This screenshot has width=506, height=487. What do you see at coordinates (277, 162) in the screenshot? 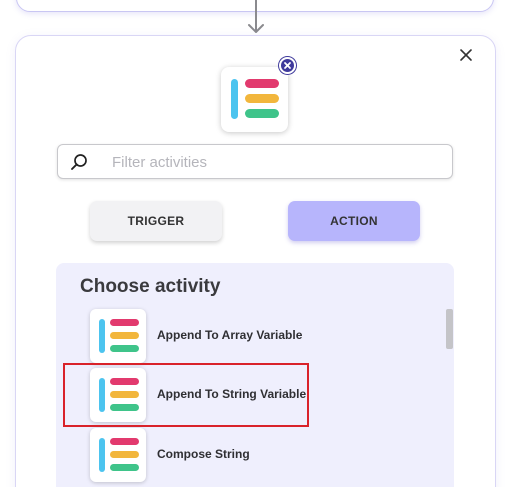
I see `search-input` at bounding box center [277, 162].